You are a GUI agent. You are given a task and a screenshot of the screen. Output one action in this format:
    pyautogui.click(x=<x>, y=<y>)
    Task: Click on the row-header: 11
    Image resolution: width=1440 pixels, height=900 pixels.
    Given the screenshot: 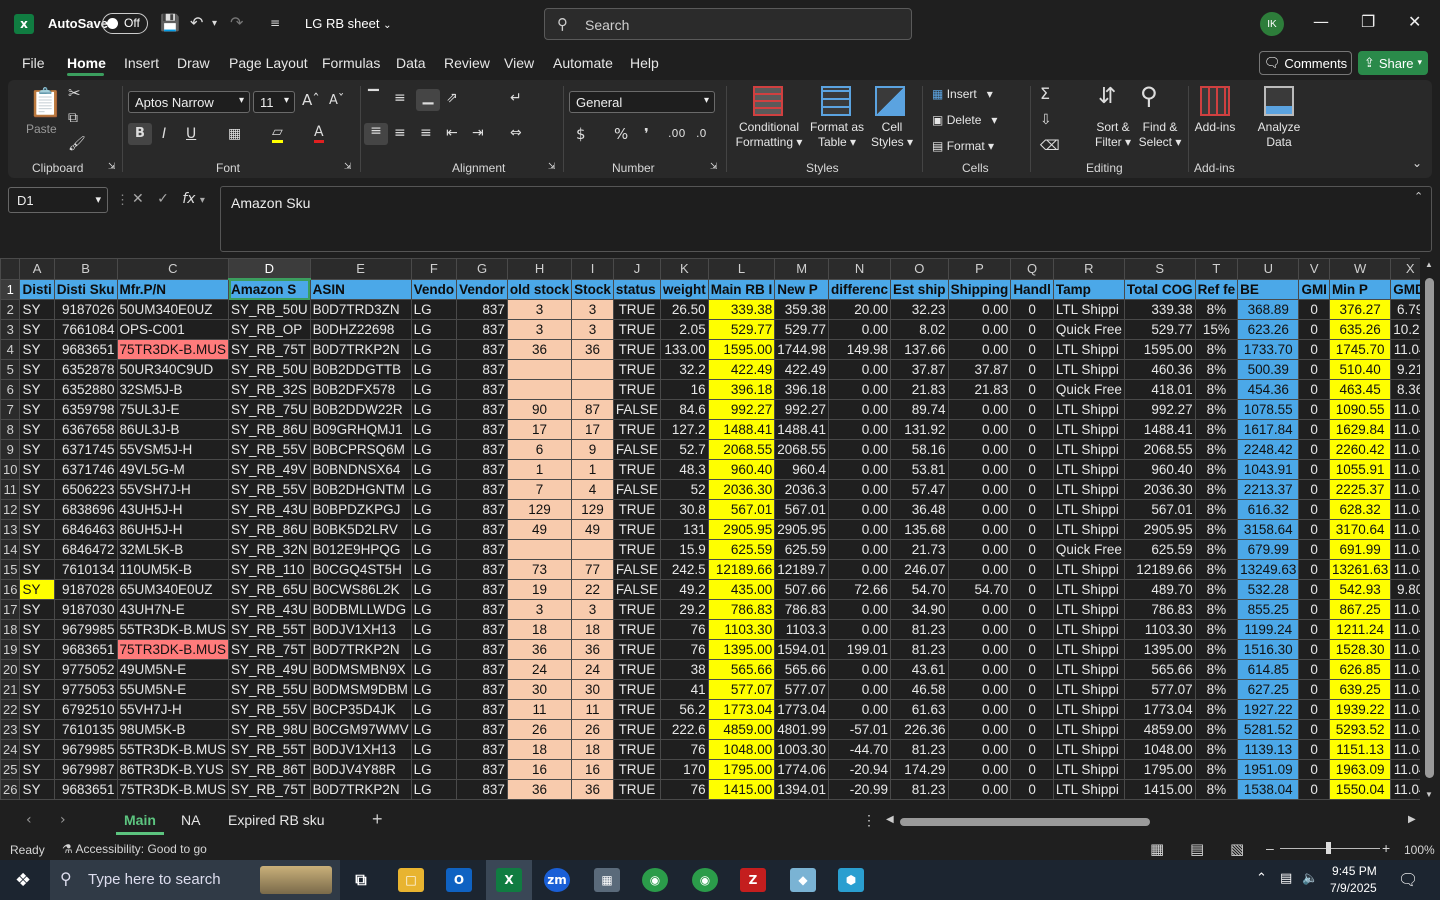 What is the action you would take?
    pyautogui.click(x=10, y=489)
    